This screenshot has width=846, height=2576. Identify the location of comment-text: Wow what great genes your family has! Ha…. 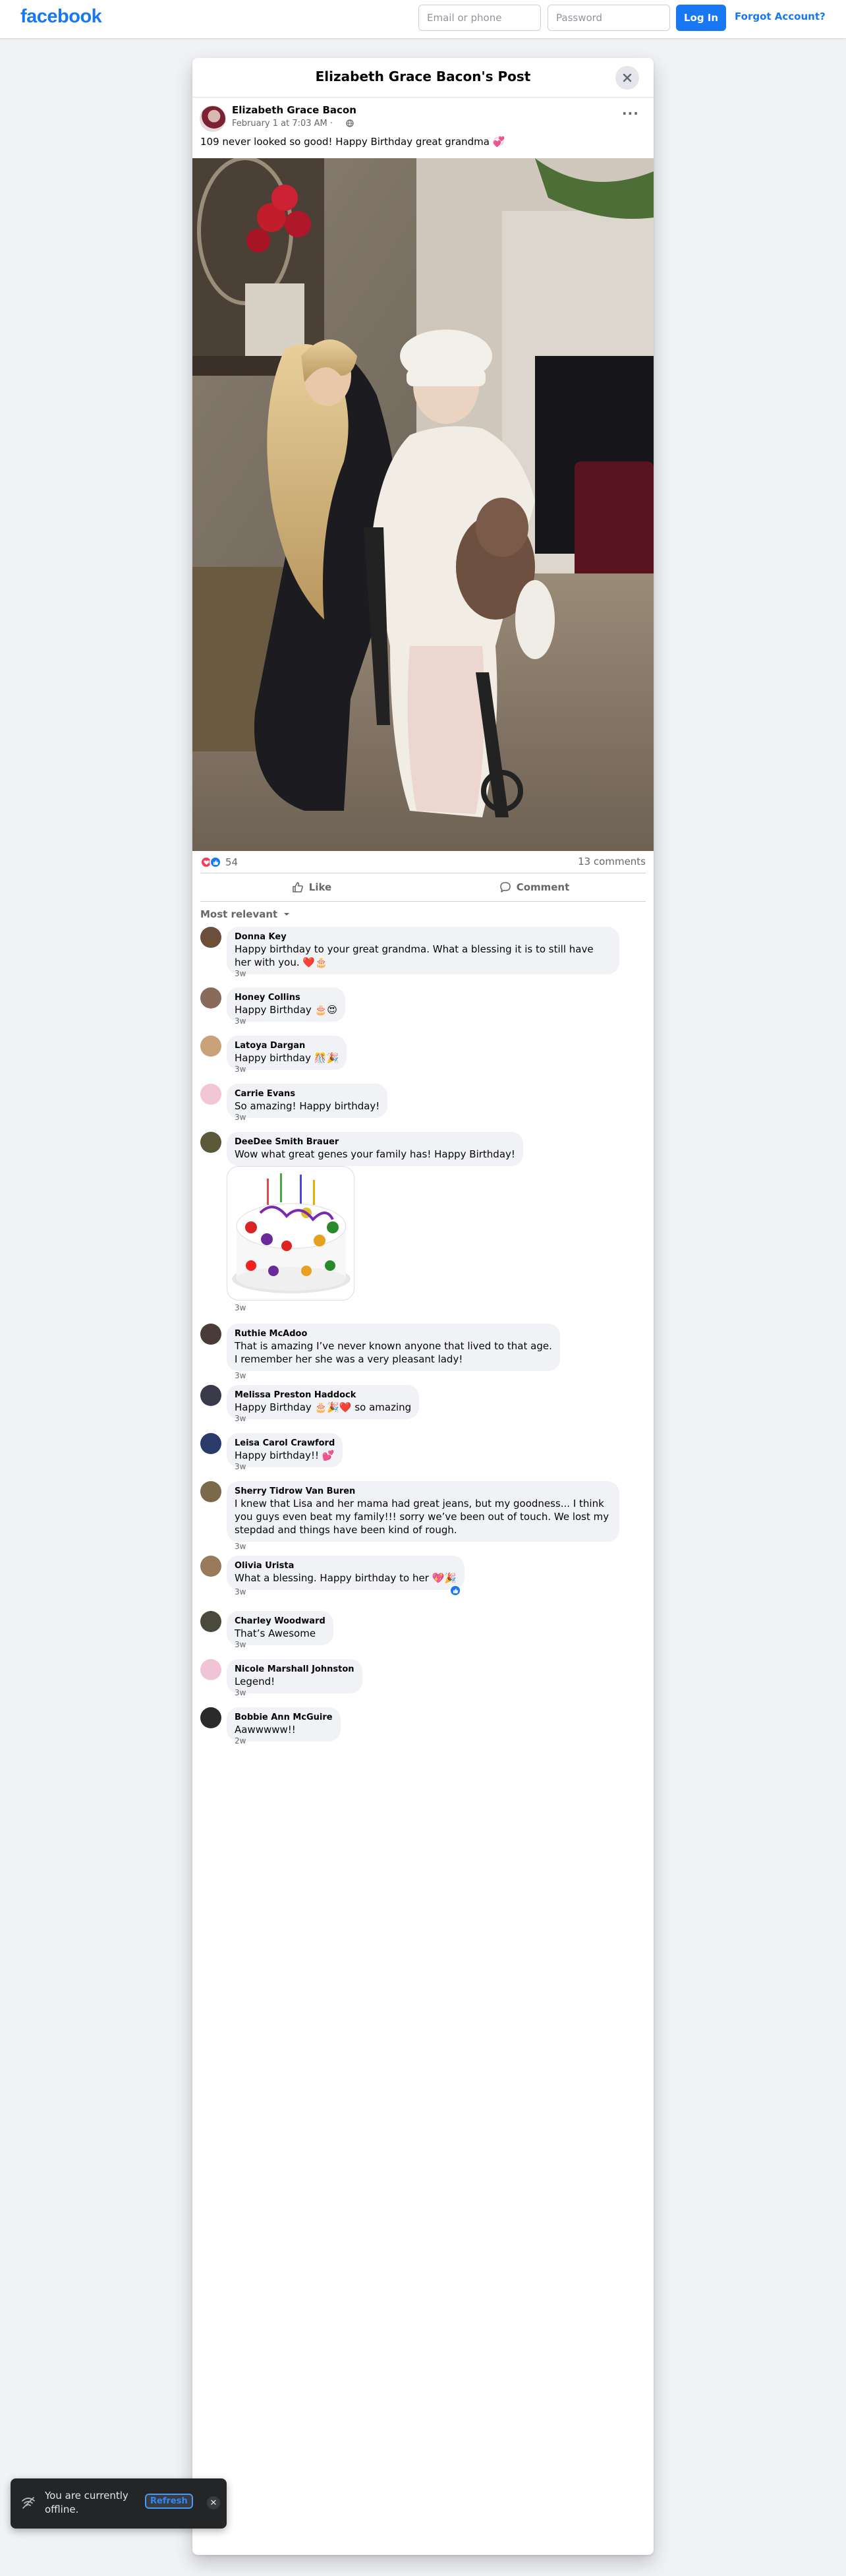
(375, 1154).